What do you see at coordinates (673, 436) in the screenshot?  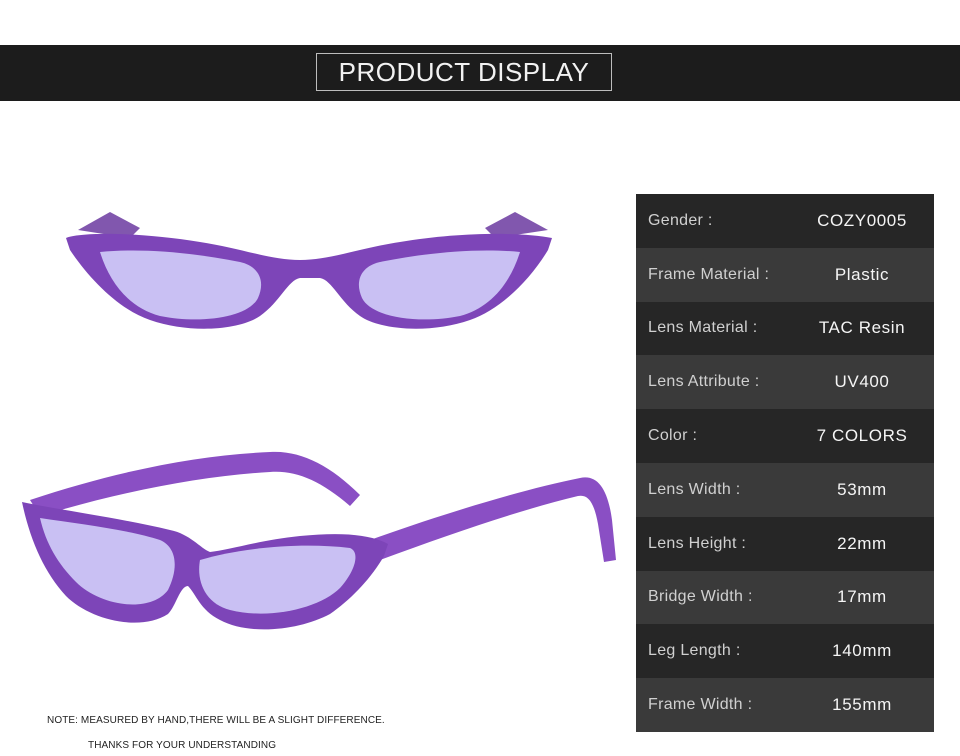 I see `spec-label: Color :` at bounding box center [673, 436].